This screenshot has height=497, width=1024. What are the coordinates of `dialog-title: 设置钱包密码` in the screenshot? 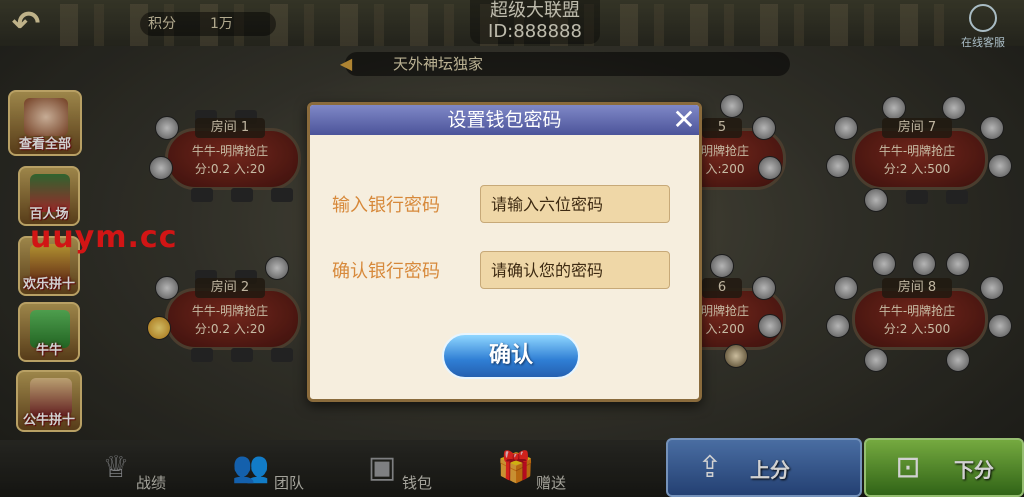 It's located at (504, 120).